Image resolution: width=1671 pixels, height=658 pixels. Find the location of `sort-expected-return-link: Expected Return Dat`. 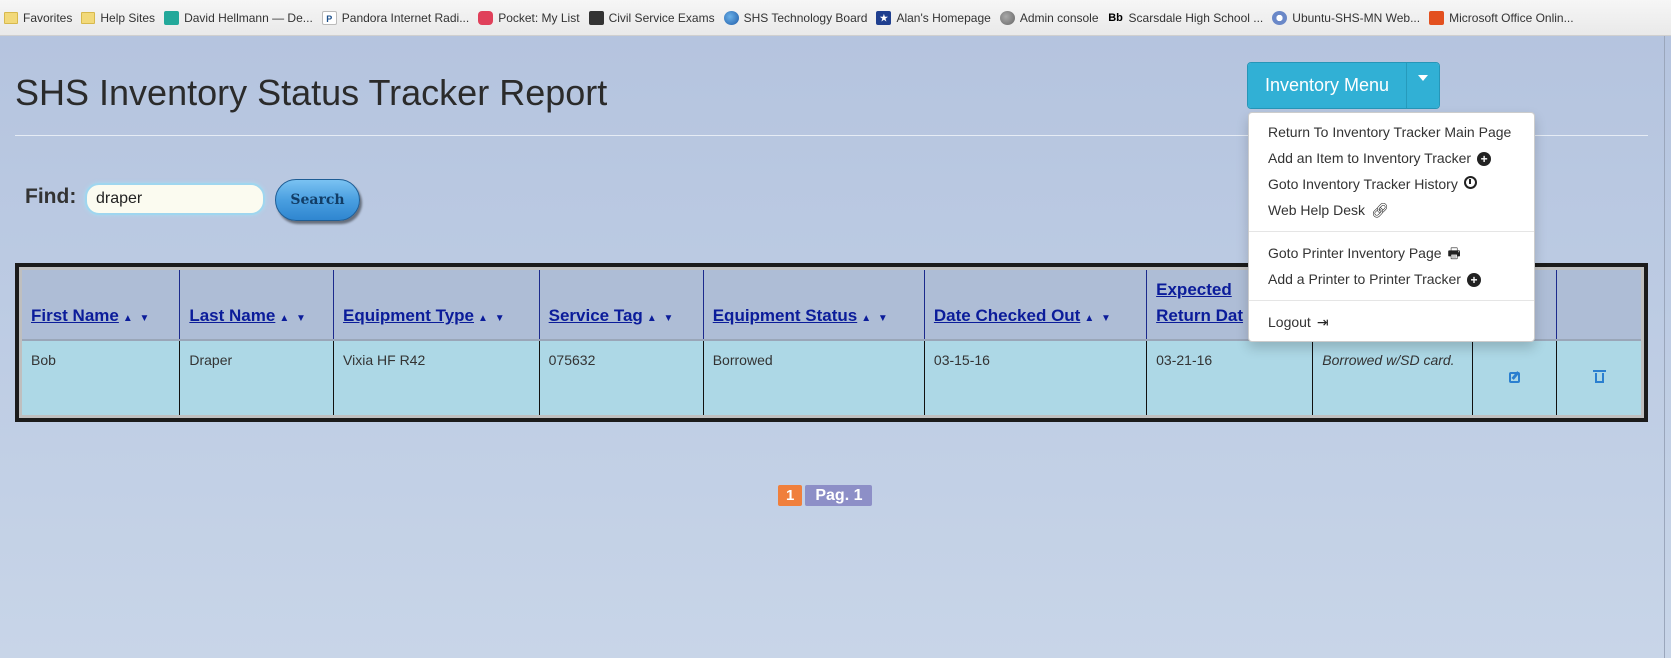

sort-expected-return-link: Expected Return Dat is located at coordinates (1199, 302).